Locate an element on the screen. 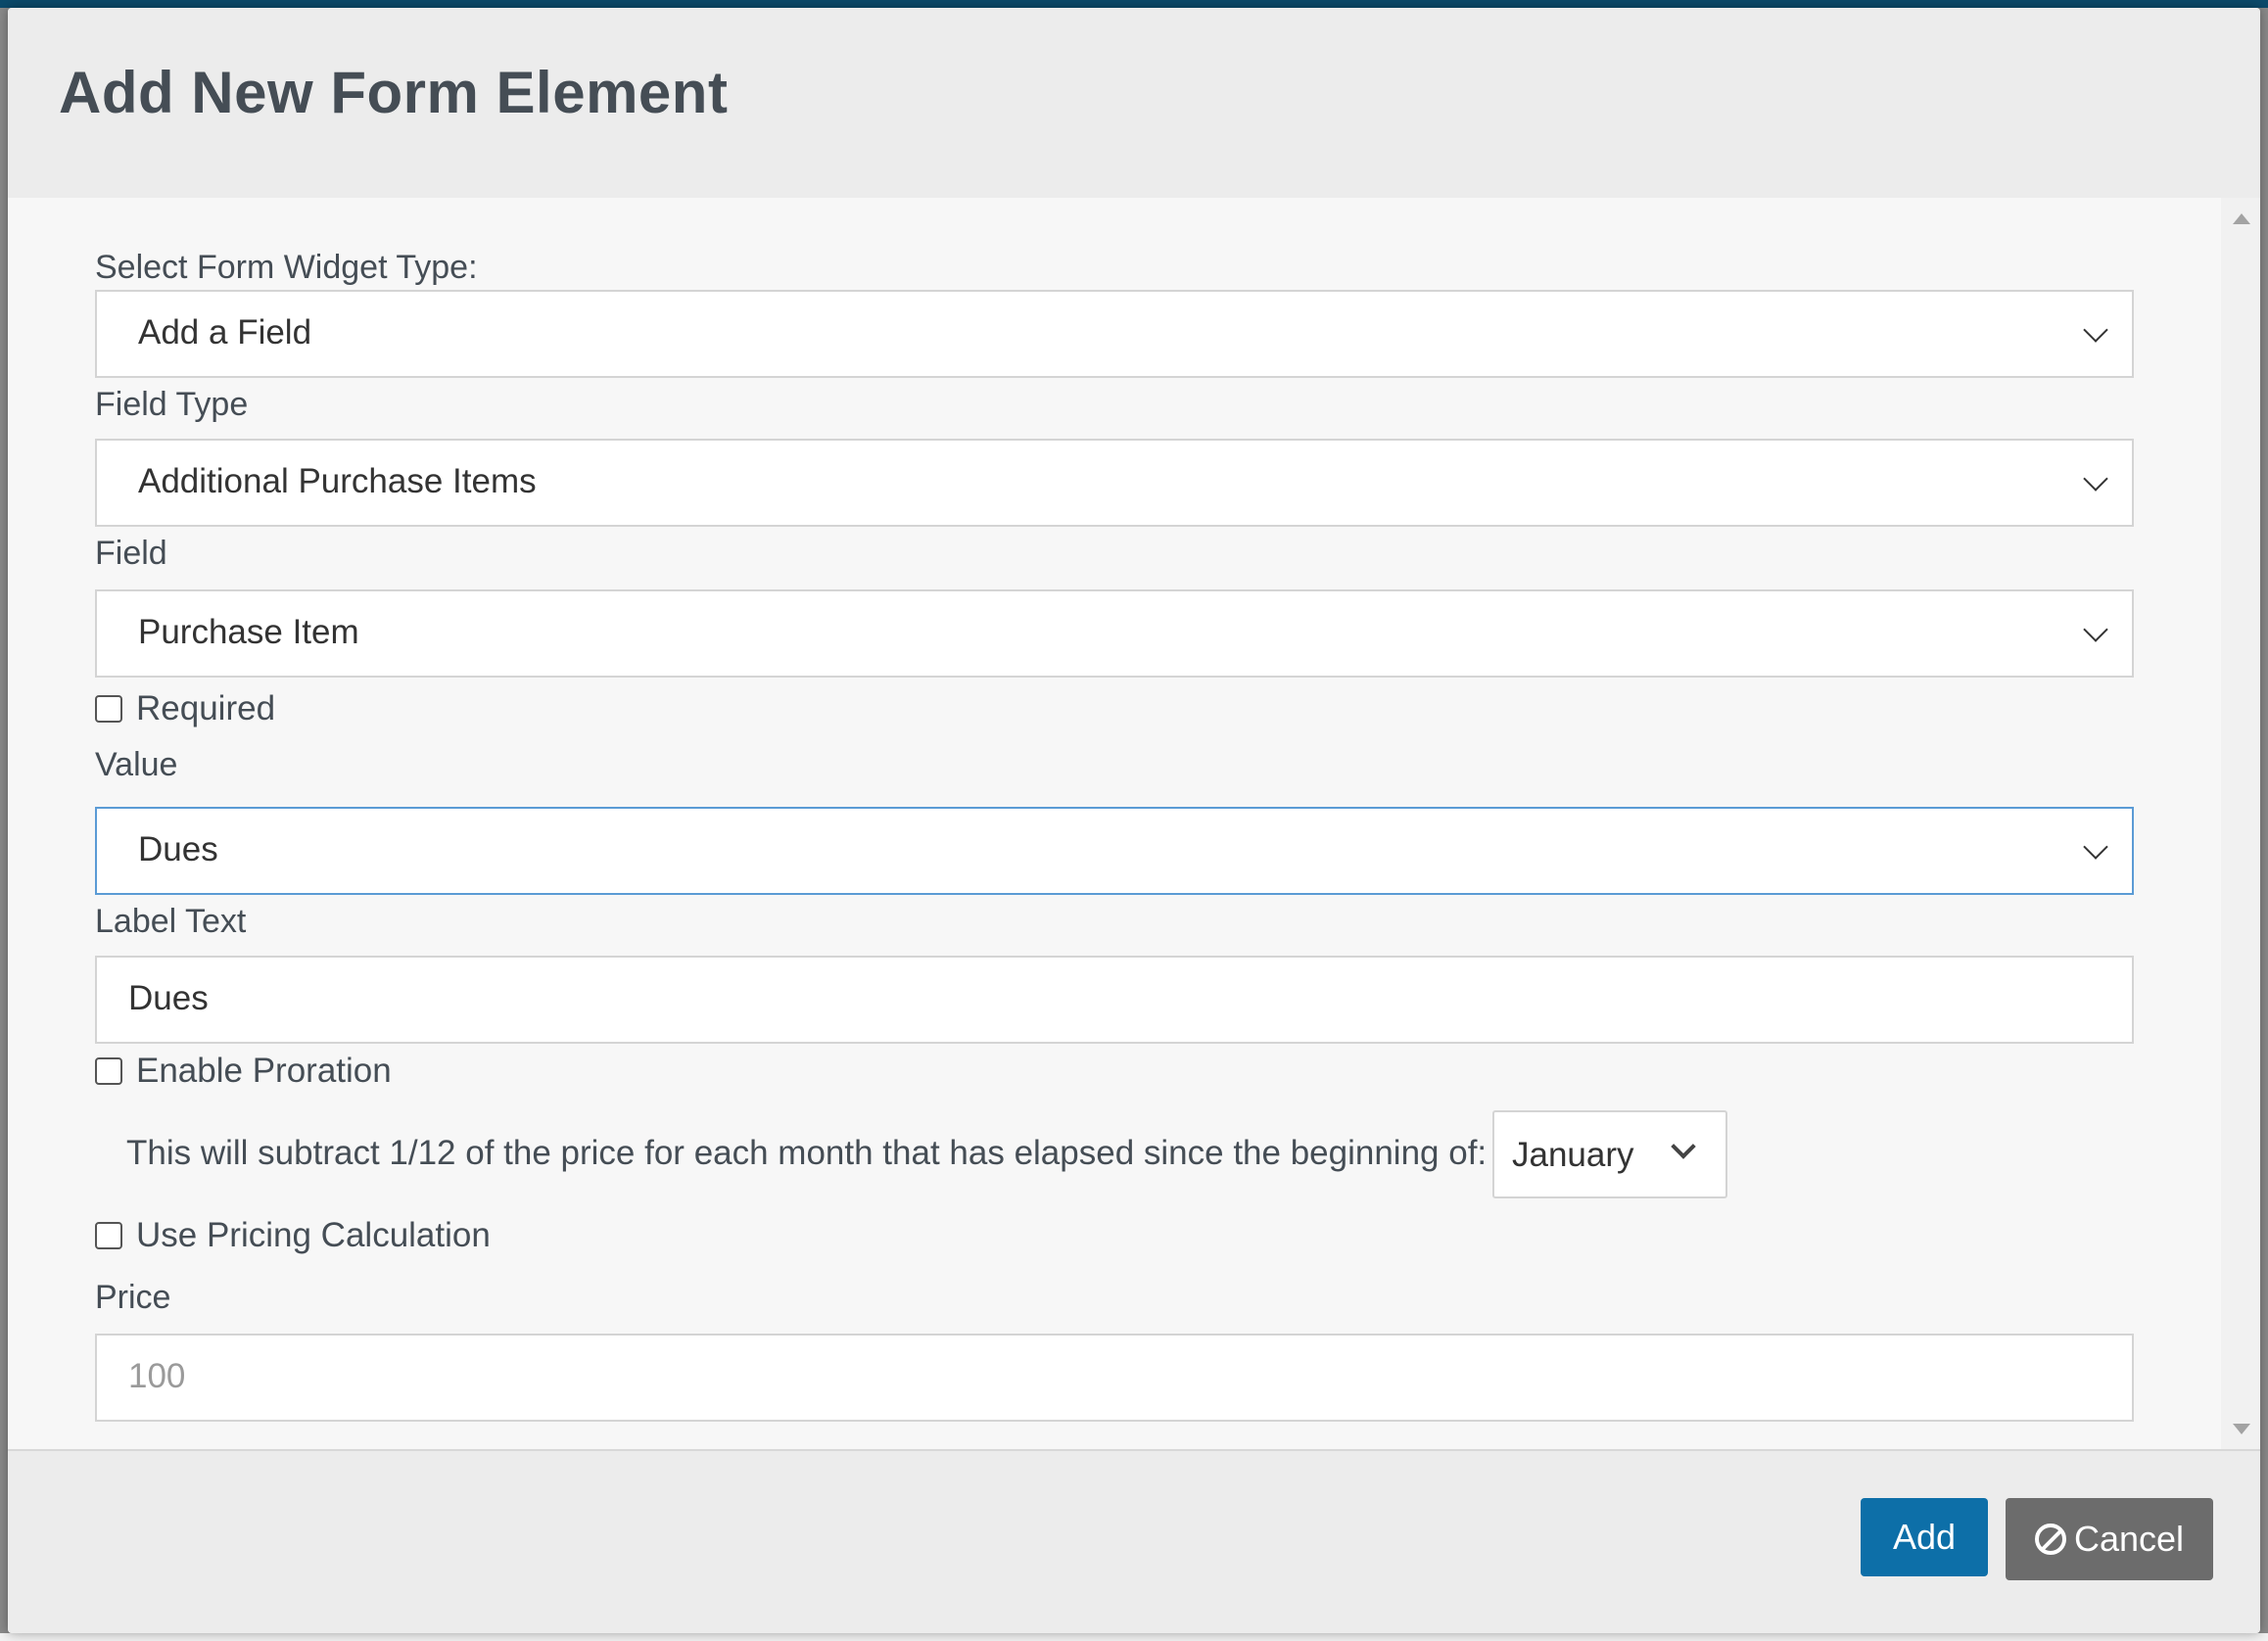 The image size is (2268, 1641). scroll-up-arrow-icon is located at coordinates (2241, 218).